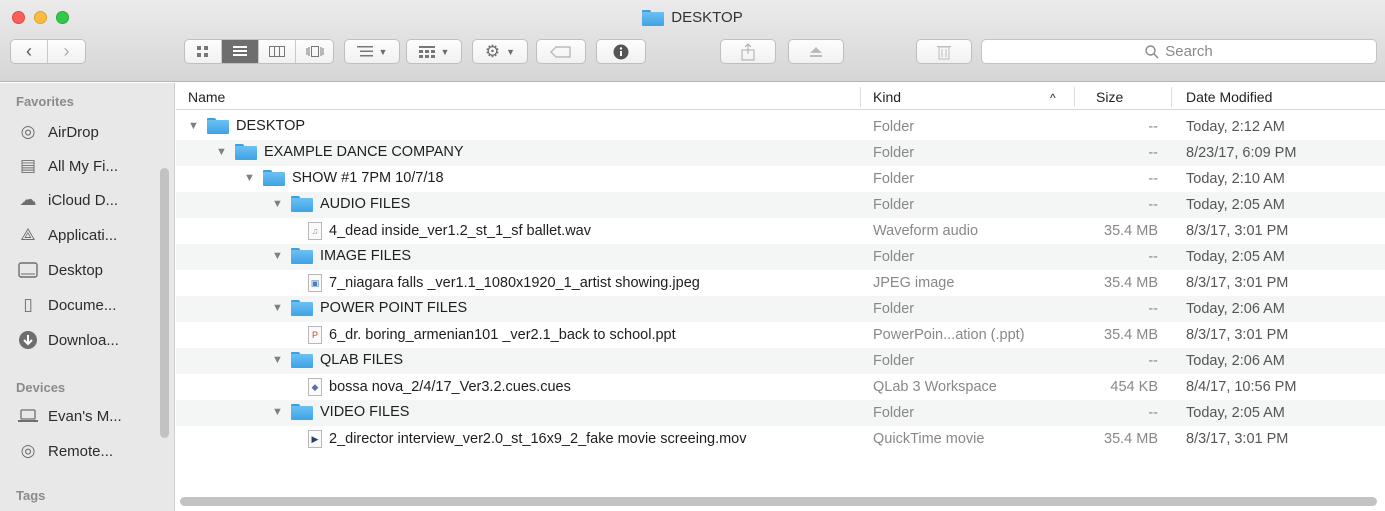 This screenshot has height=511, width=1385. What do you see at coordinates (203, 51) in the screenshot?
I see `icon-view-button` at bounding box center [203, 51].